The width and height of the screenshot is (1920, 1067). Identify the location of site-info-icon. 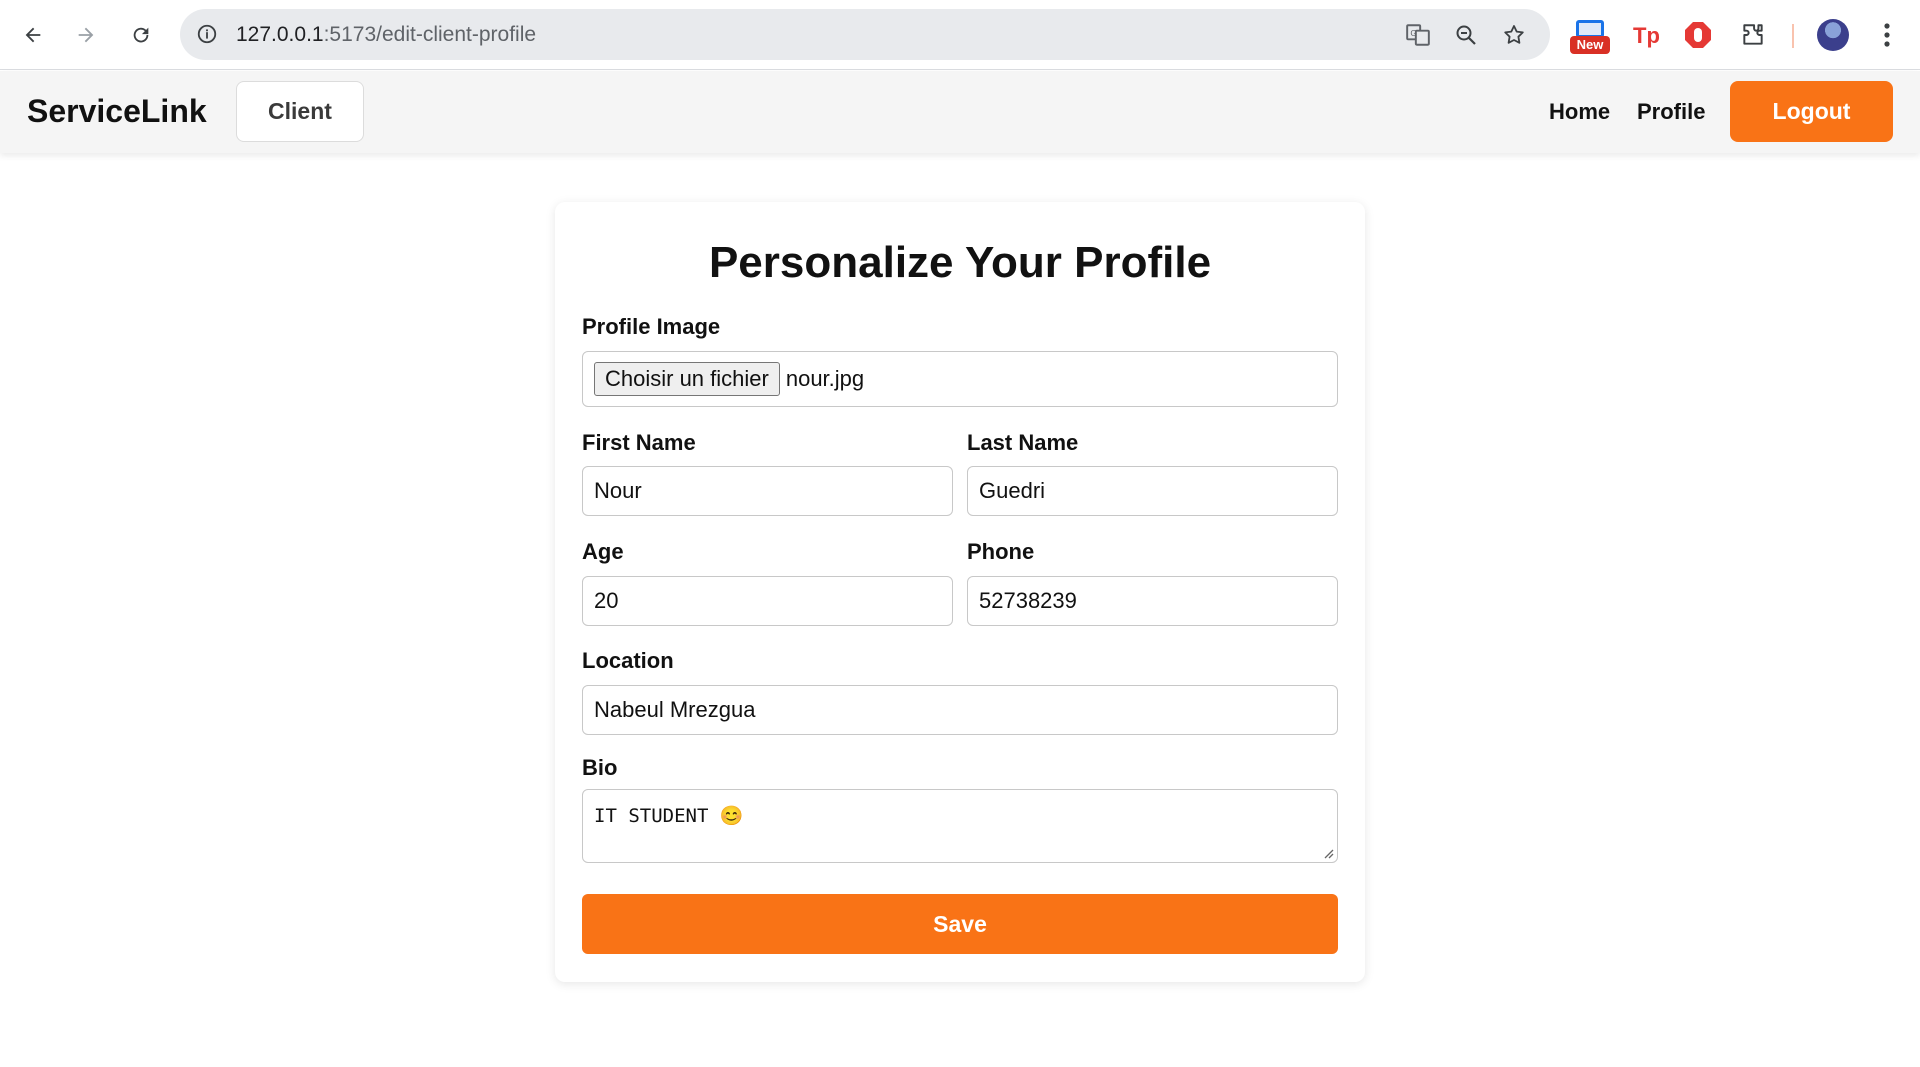
(207, 34).